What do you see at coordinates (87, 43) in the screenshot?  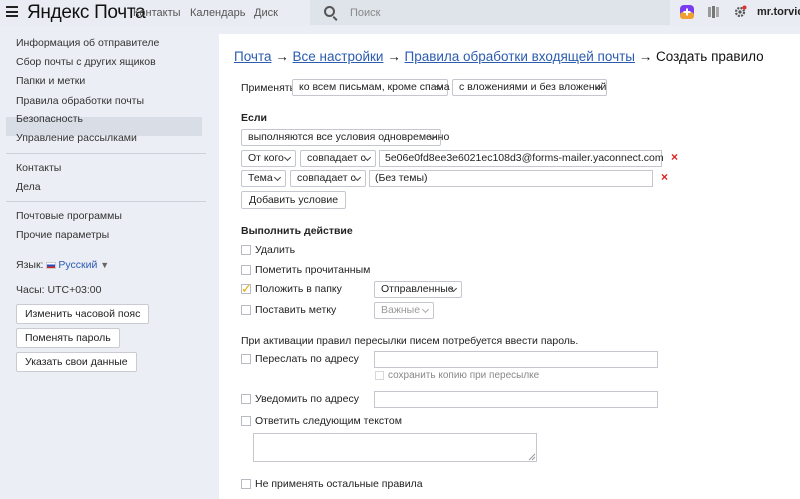 I see `sidebar-item-sender-info: Информация об отправителе` at bounding box center [87, 43].